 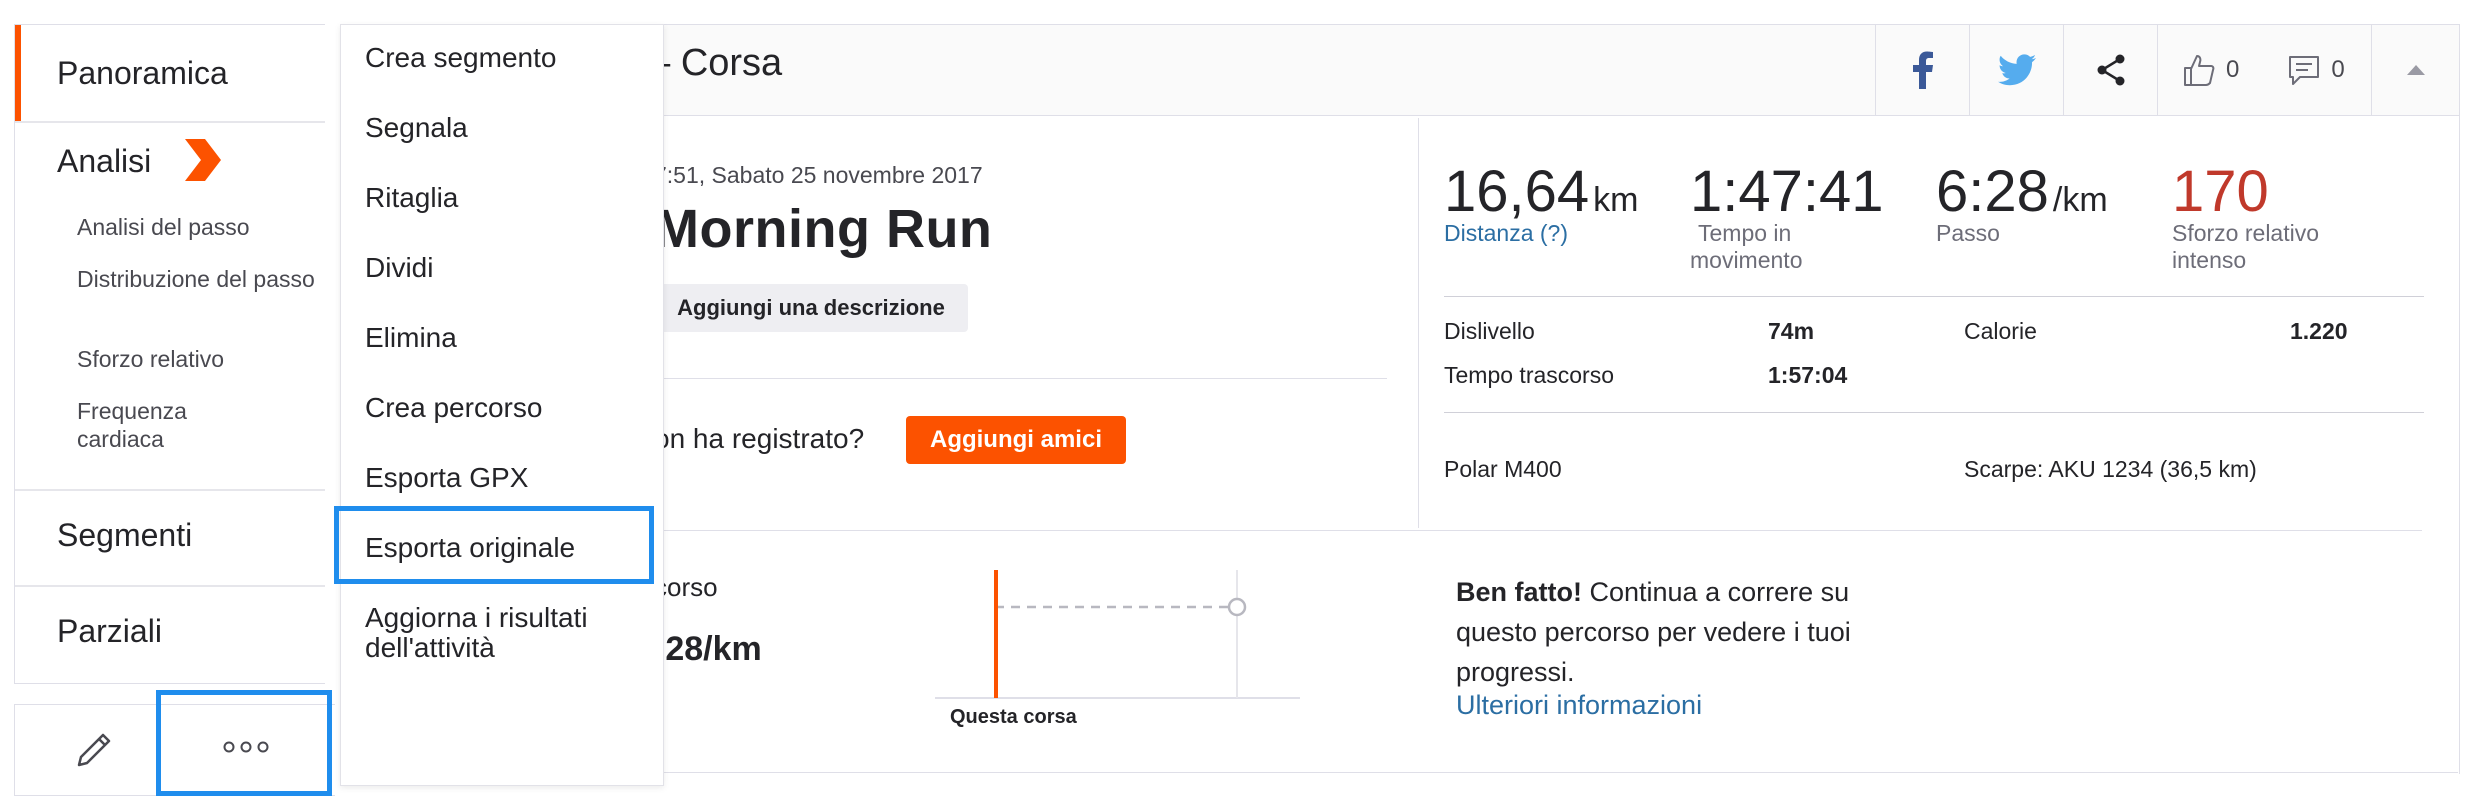 What do you see at coordinates (708, 649) in the screenshot?
I see `route-pace: :28/km` at bounding box center [708, 649].